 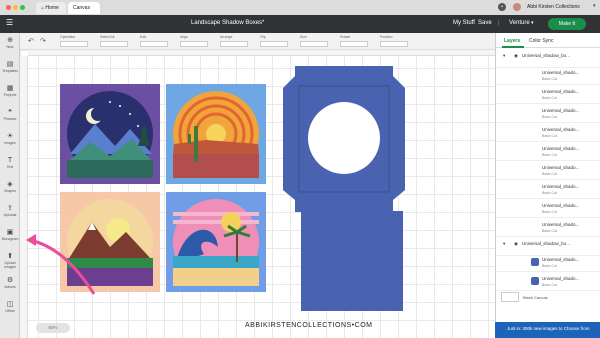 I want to click on make-it-button: Make It, so click(x=567, y=24).